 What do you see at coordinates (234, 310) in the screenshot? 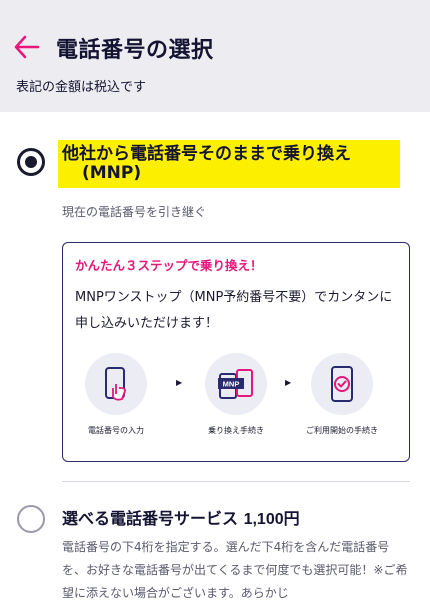
I see `card-body: MNPワンストップ（MNP予約番号不要）でカンタンに申し込みいただけます！` at bounding box center [234, 310].